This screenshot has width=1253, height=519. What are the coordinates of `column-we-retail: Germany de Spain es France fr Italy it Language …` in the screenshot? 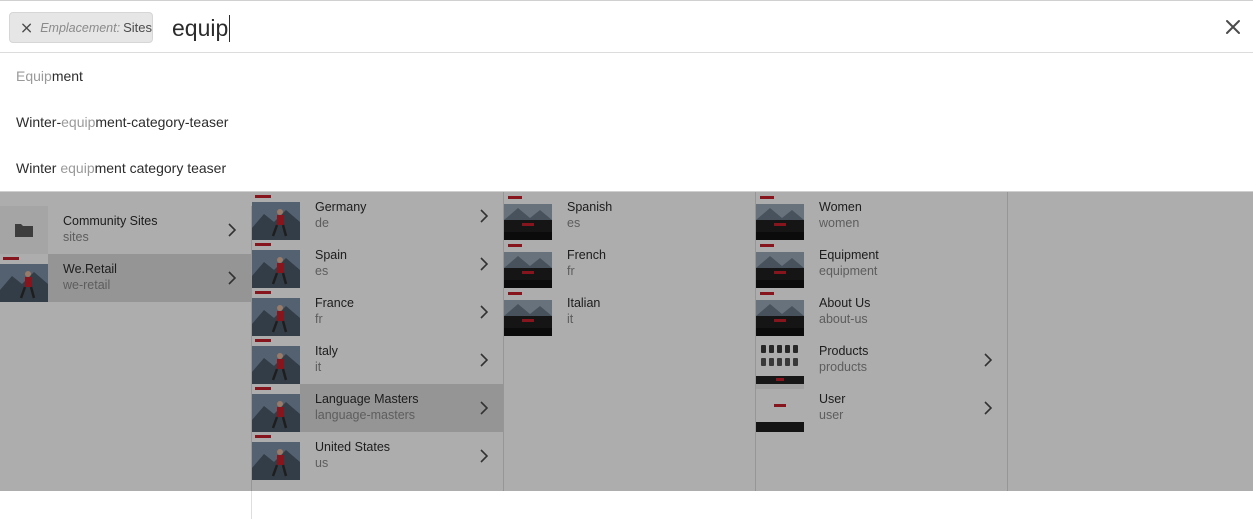 It's located at (378, 334).